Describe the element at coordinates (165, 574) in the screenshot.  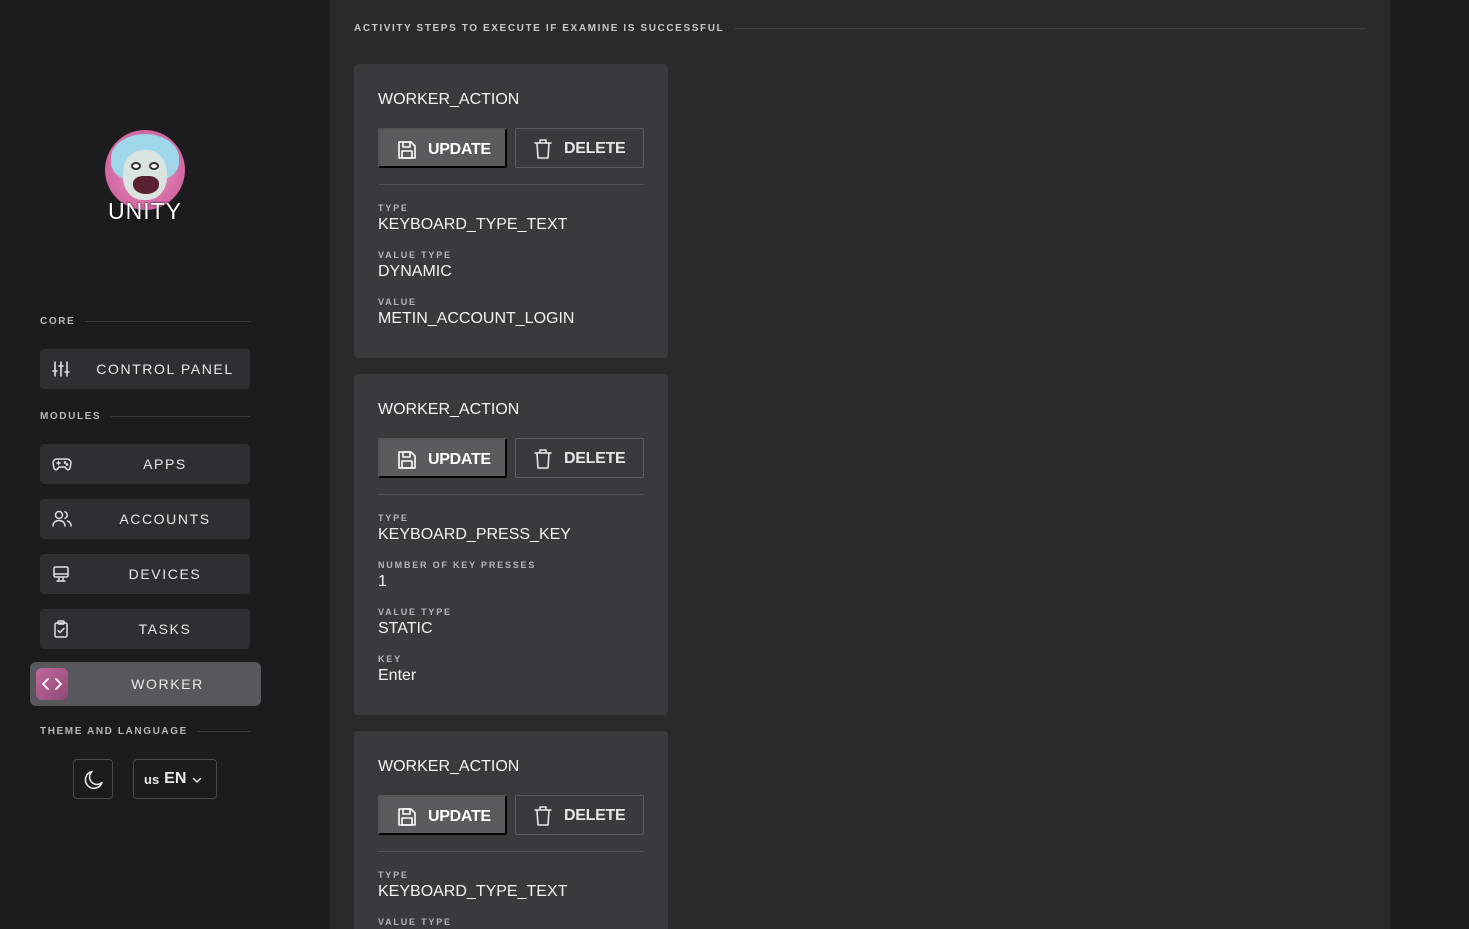
I see `sidebar-item-label: DEVICES` at that location.